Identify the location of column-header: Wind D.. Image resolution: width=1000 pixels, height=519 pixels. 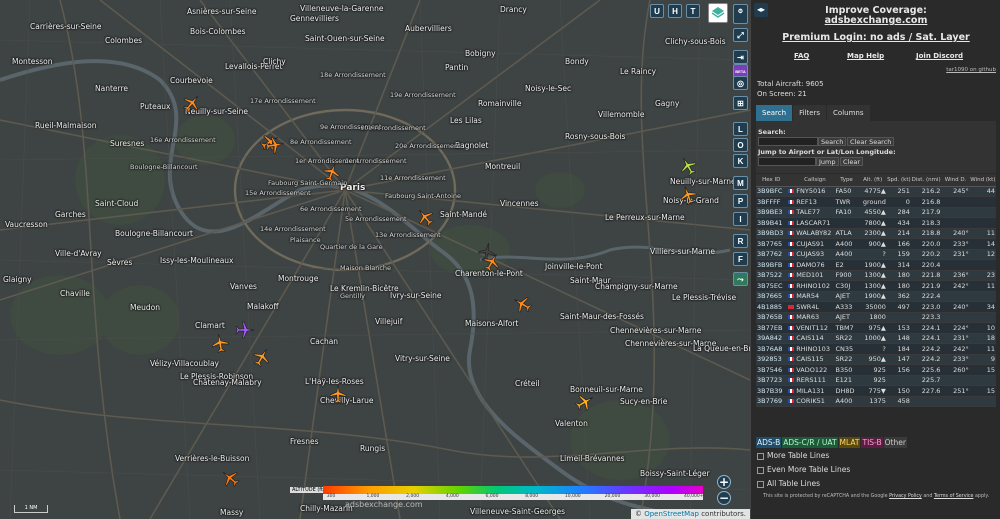
(955, 180).